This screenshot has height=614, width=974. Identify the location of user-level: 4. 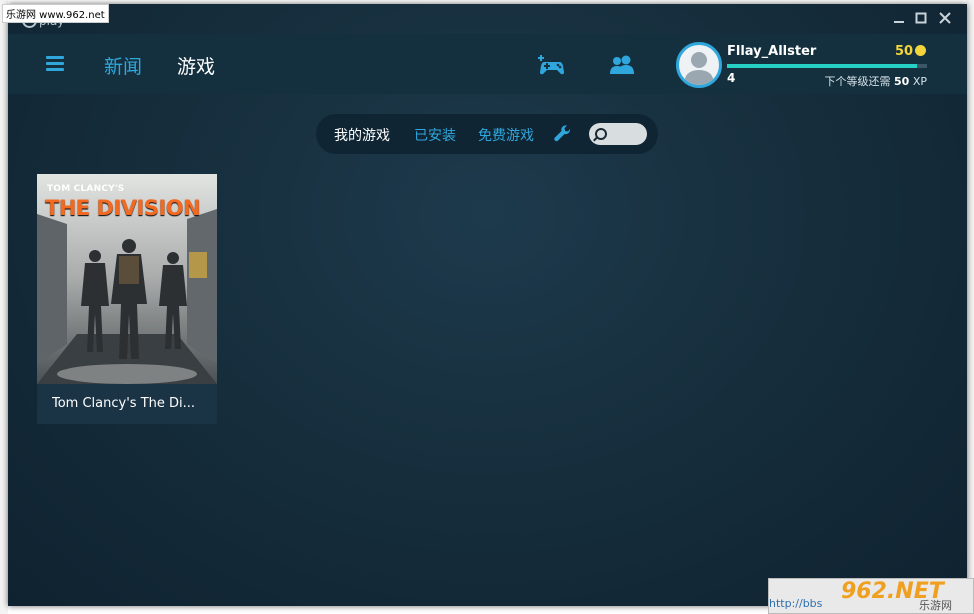
(731, 78).